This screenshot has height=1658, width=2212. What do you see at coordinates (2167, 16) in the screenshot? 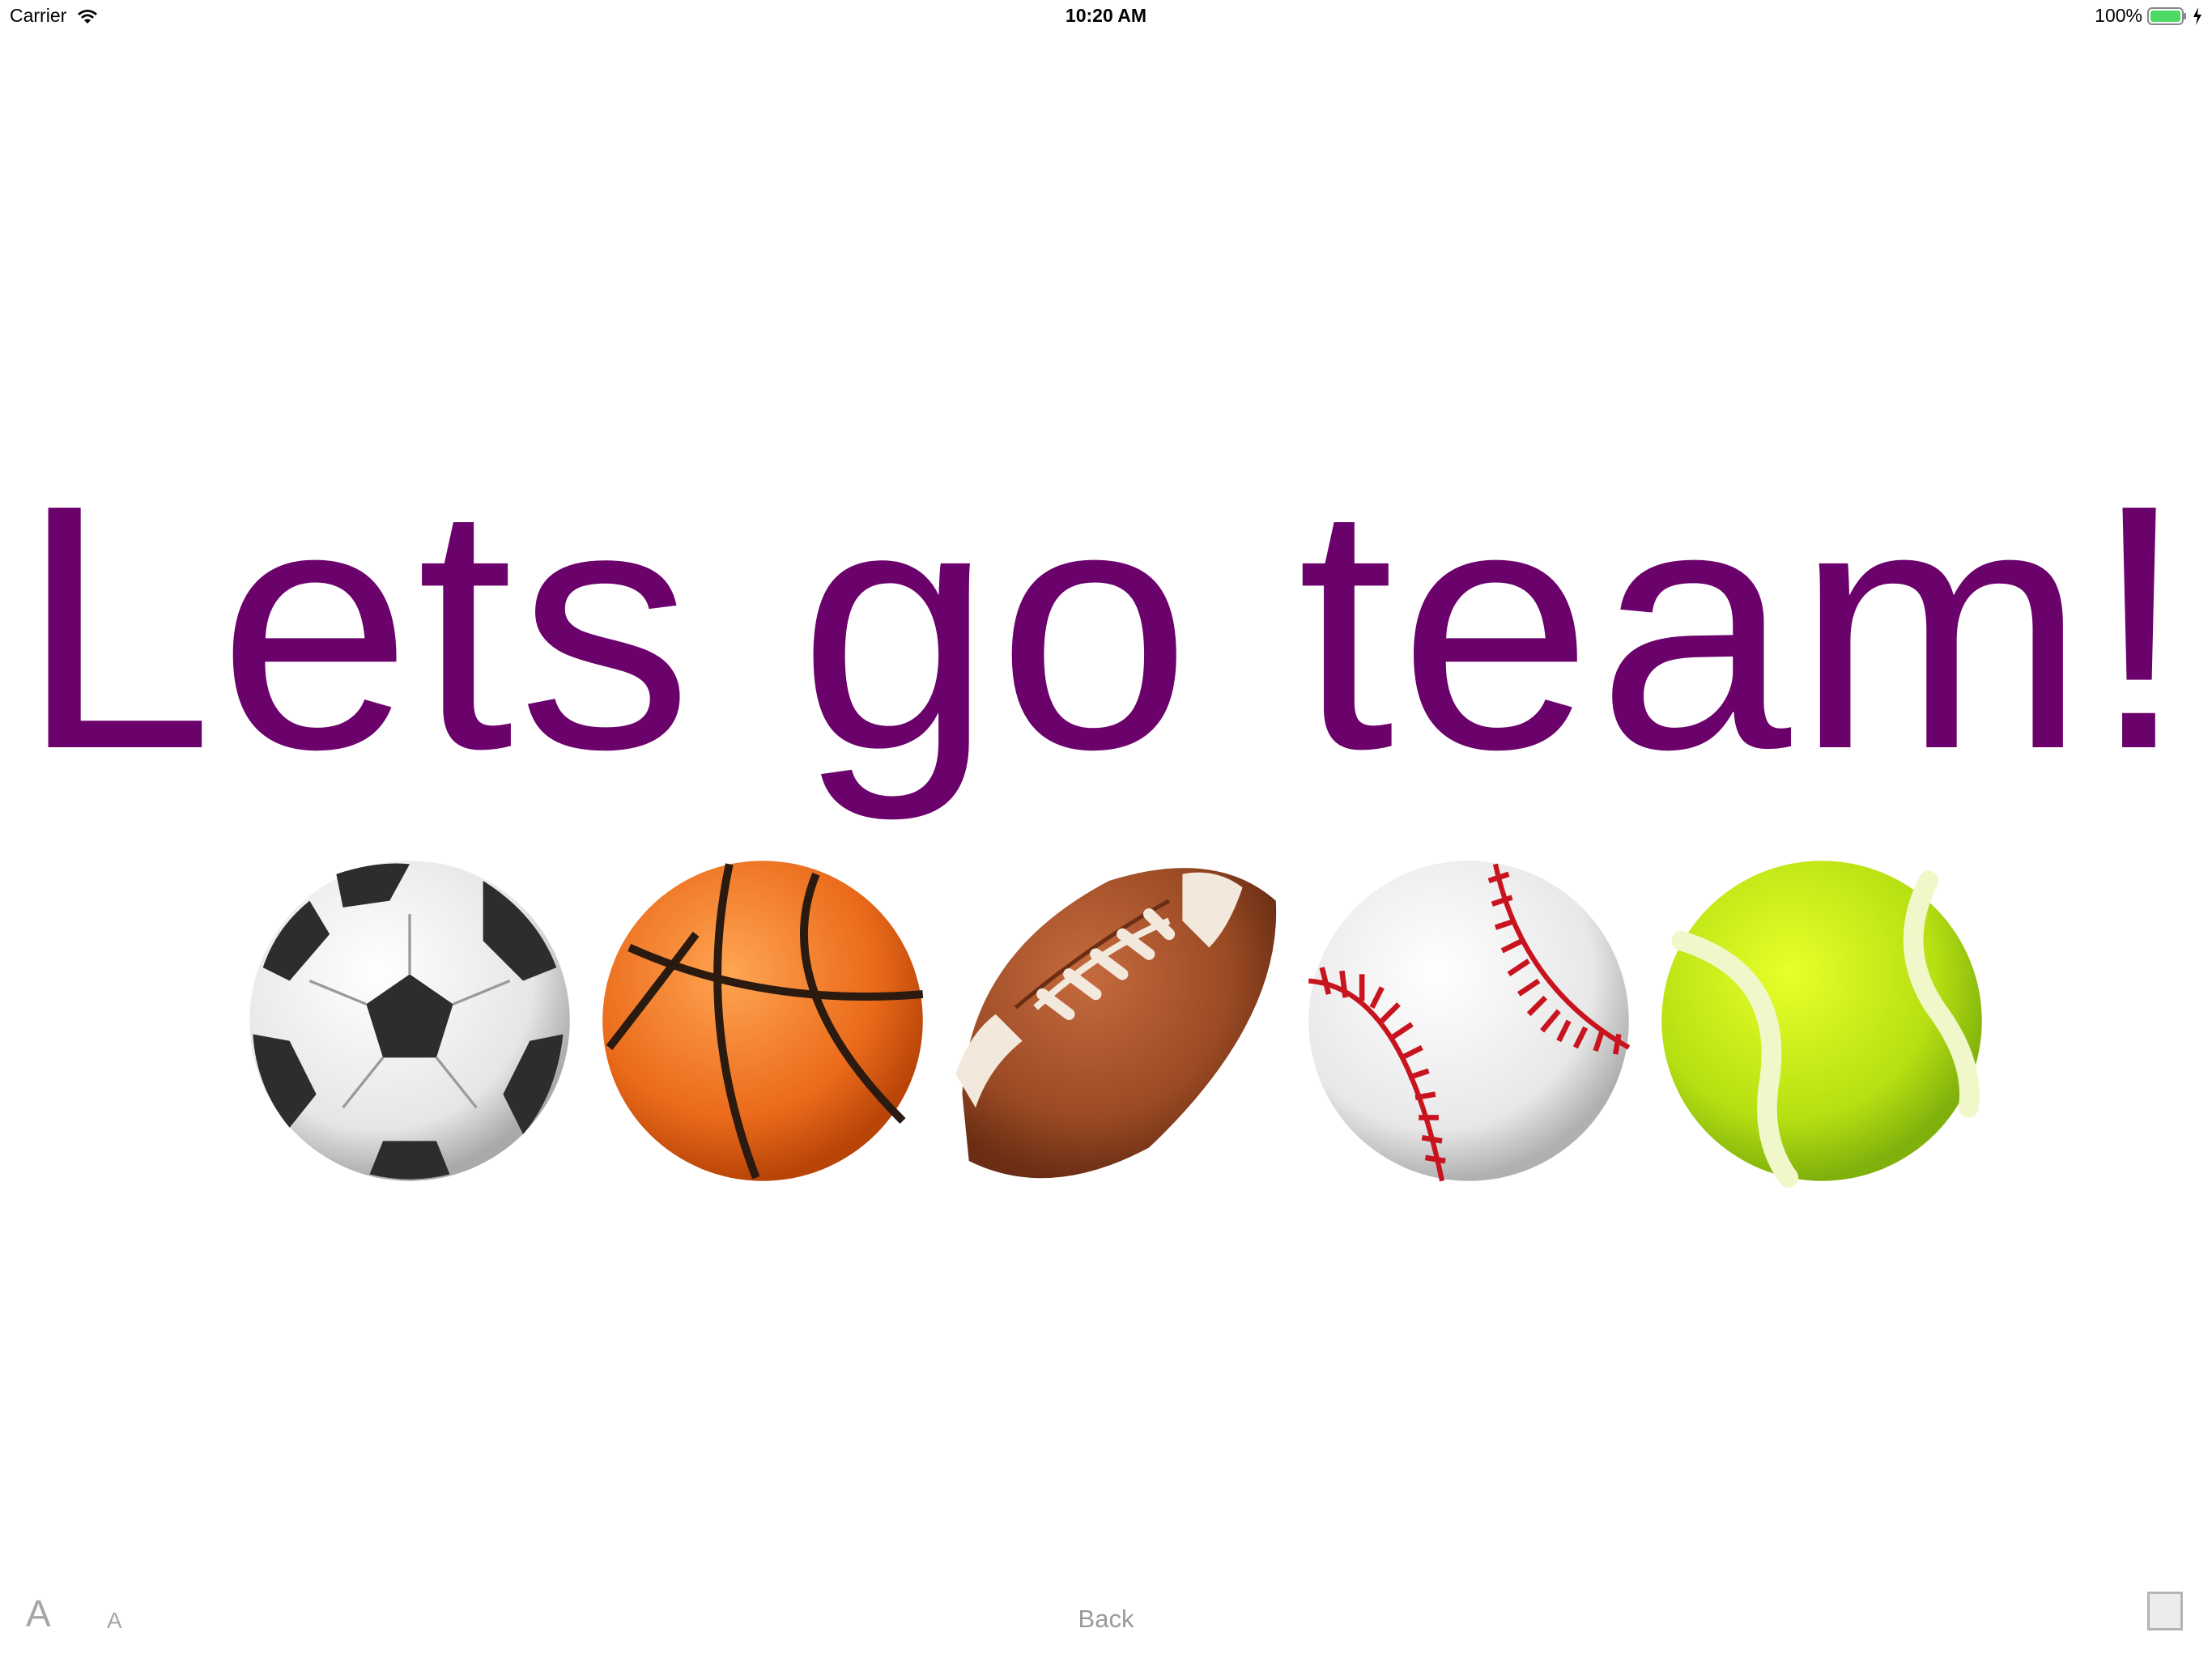
I see `battery-icon` at bounding box center [2167, 16].